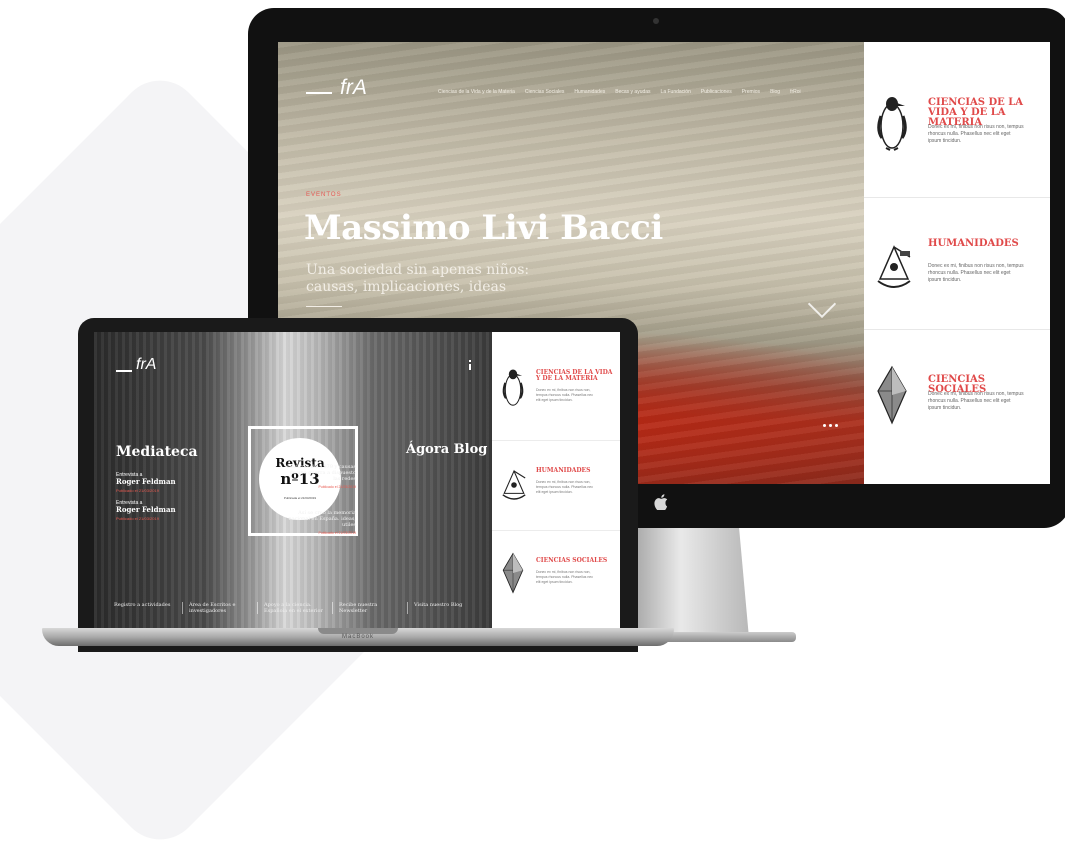 The width and height of the screenshot is (1065, 856). What do you see at coordinates (324, 195) in the screenshot?
I see `hero-tag: EVENTOS` at bounding box center [324, 195].